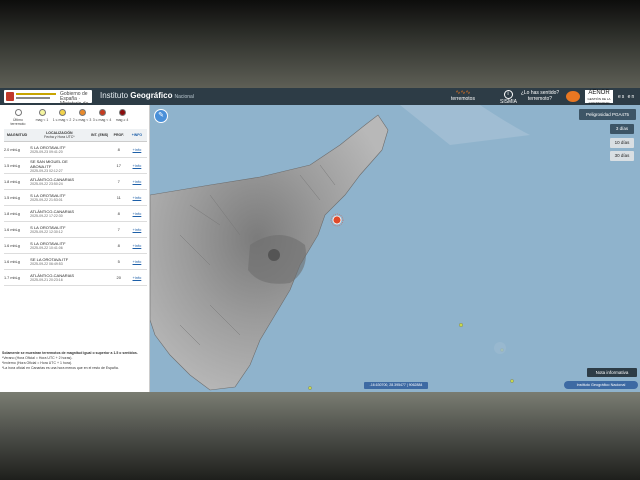  What do you see at coordinates (622, 156) in the screenshot?
I see `filter-30-days-button: 30 días` at bounding box center [622, 156].